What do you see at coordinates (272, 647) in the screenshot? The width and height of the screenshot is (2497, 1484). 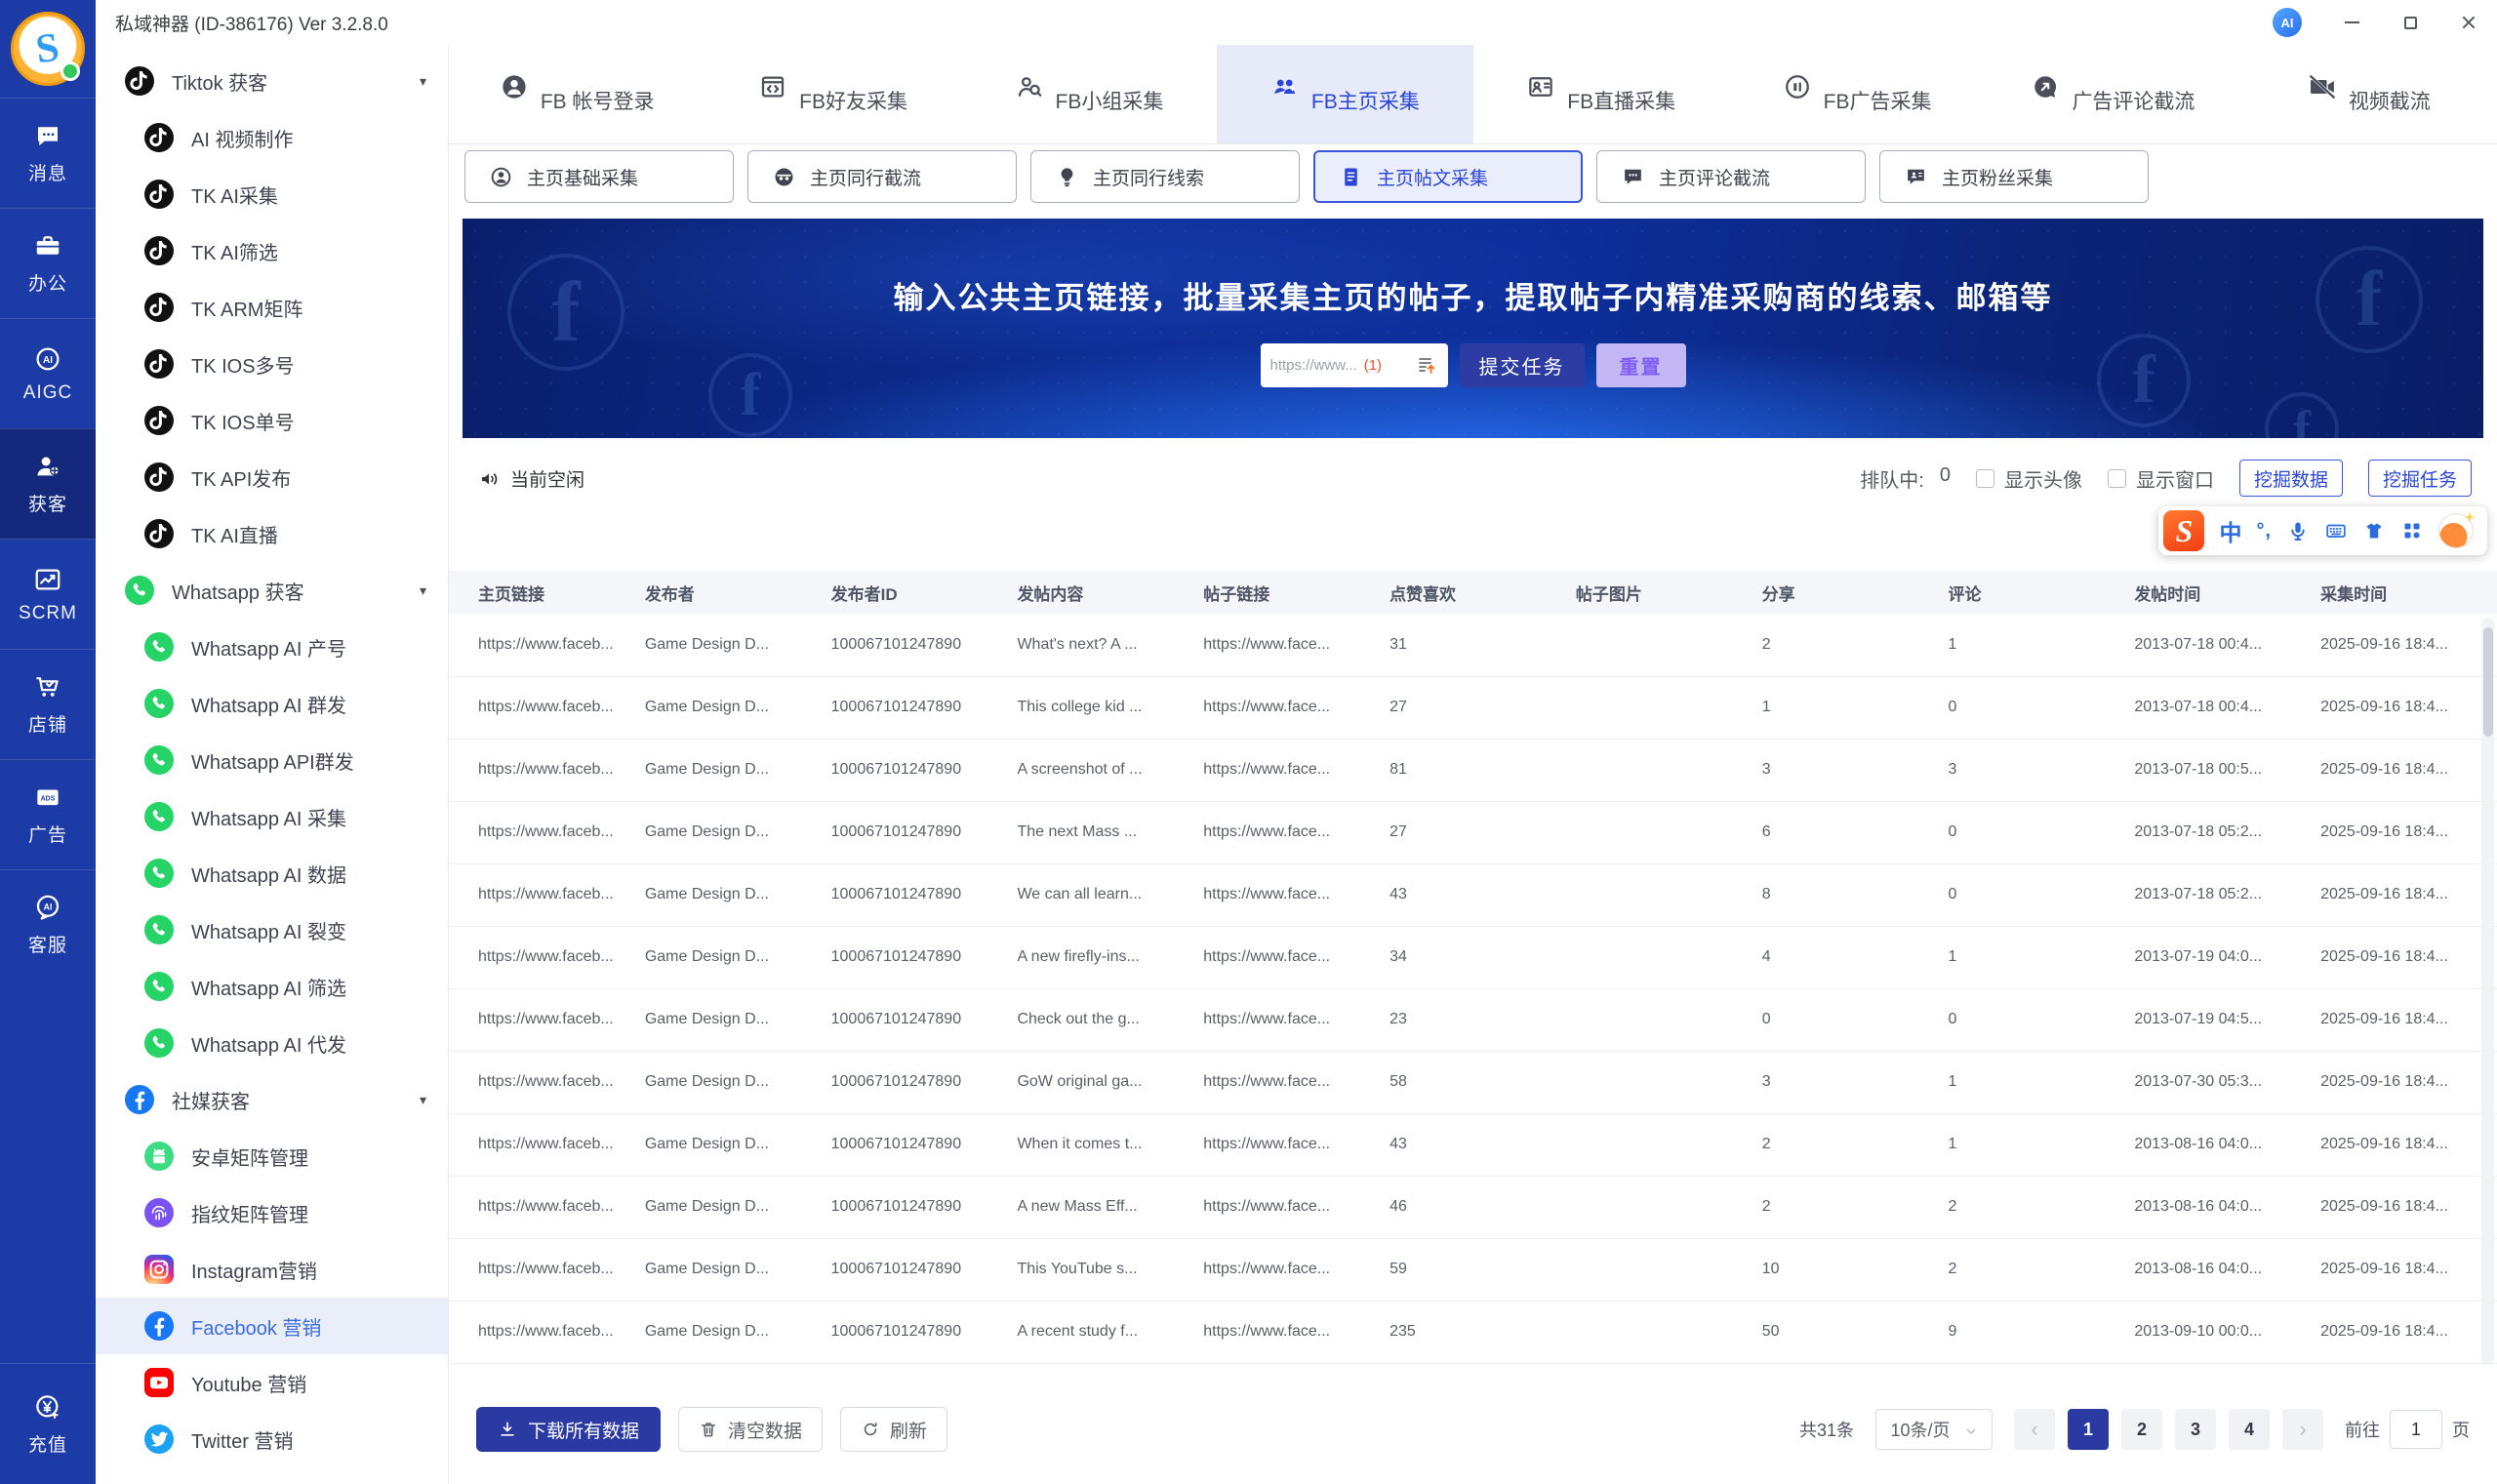 I see `sidebar-item-wa-ai-account: Whatsapp AI 产号` at bounding box center [272, 647].